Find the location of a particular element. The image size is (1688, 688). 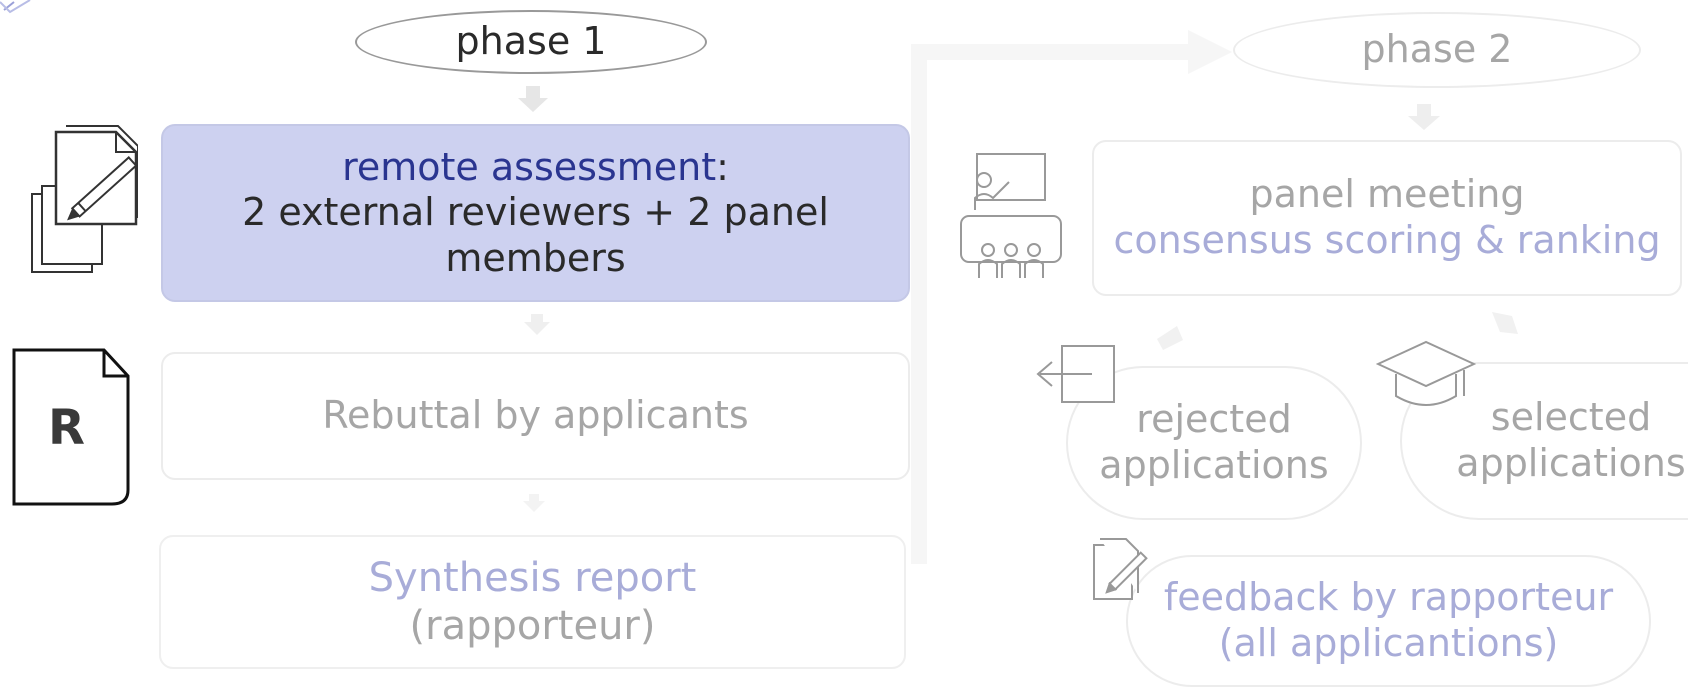

phase2-label-text: phase 2 is located at coordinates (1437, 49).